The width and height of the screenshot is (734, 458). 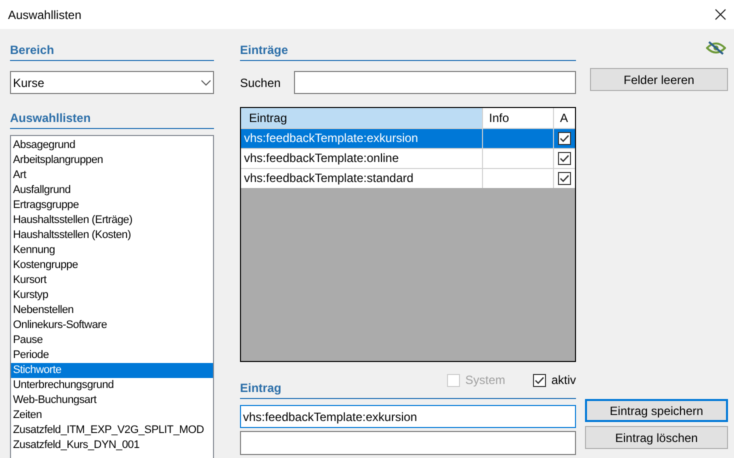 I want to click on list-item: Haushaltsstellen (Erträge), so click(x=112, y=220).